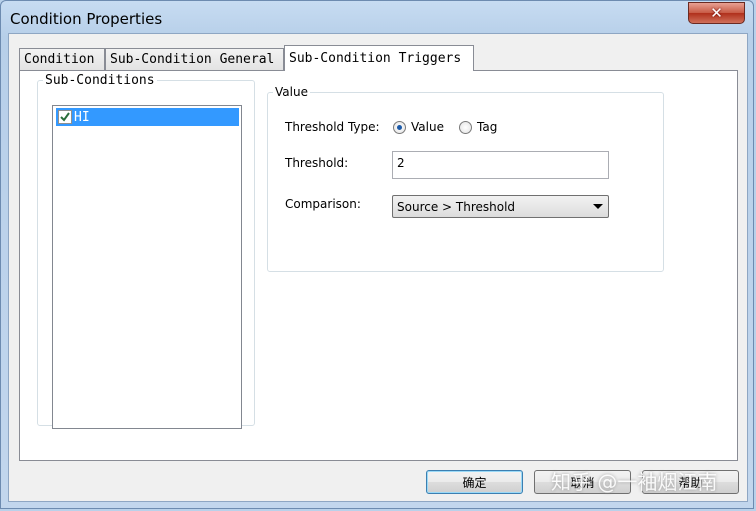 Image resolution: width=756 pixels, height=511 pixels. What do you see at coordinates (427, 127) in the screenshot?
I see `radio-value-label: Value` at bounding box center [427, 127].